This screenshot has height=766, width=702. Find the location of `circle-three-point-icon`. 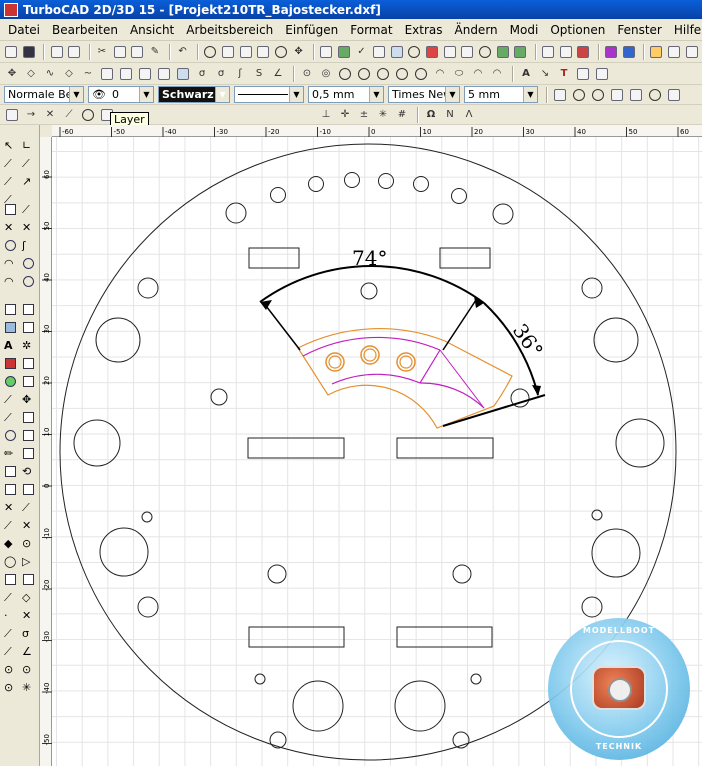

circle-three-point-icon is located at coordinates (364, 74).